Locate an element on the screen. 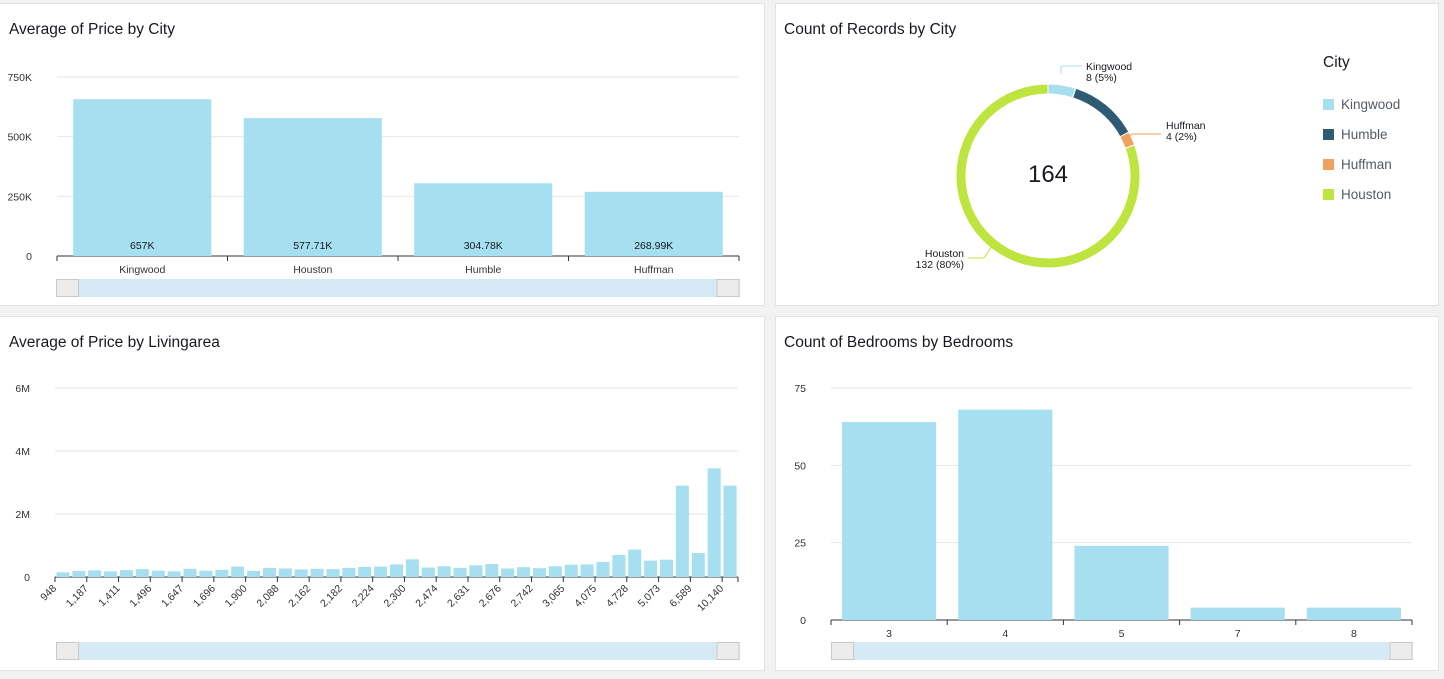  callout-value: 132 (80%) is located at coordinates (940, 265).